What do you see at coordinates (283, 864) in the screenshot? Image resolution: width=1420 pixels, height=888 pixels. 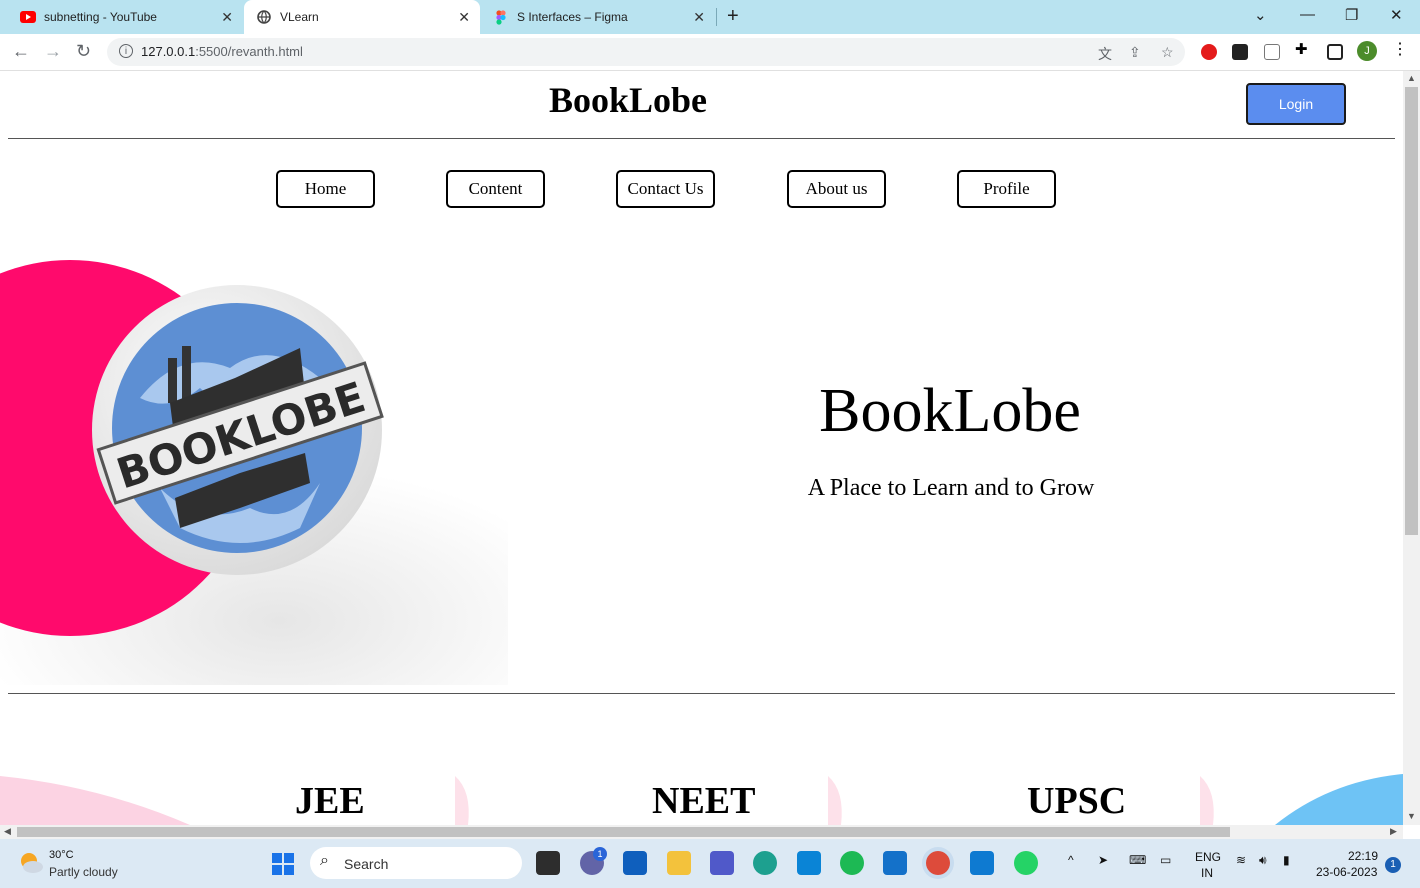 I see `windows-start-icon` at bounding box center [283, 864].